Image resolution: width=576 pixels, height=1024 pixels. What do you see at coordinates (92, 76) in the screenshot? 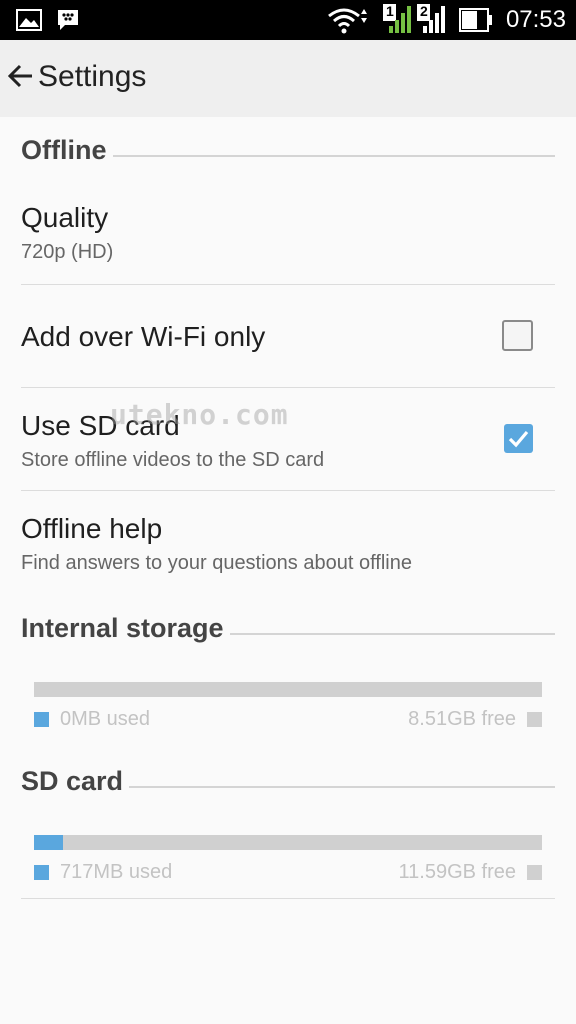
I see `page-title: Settings` at bounding box center [92, 76].